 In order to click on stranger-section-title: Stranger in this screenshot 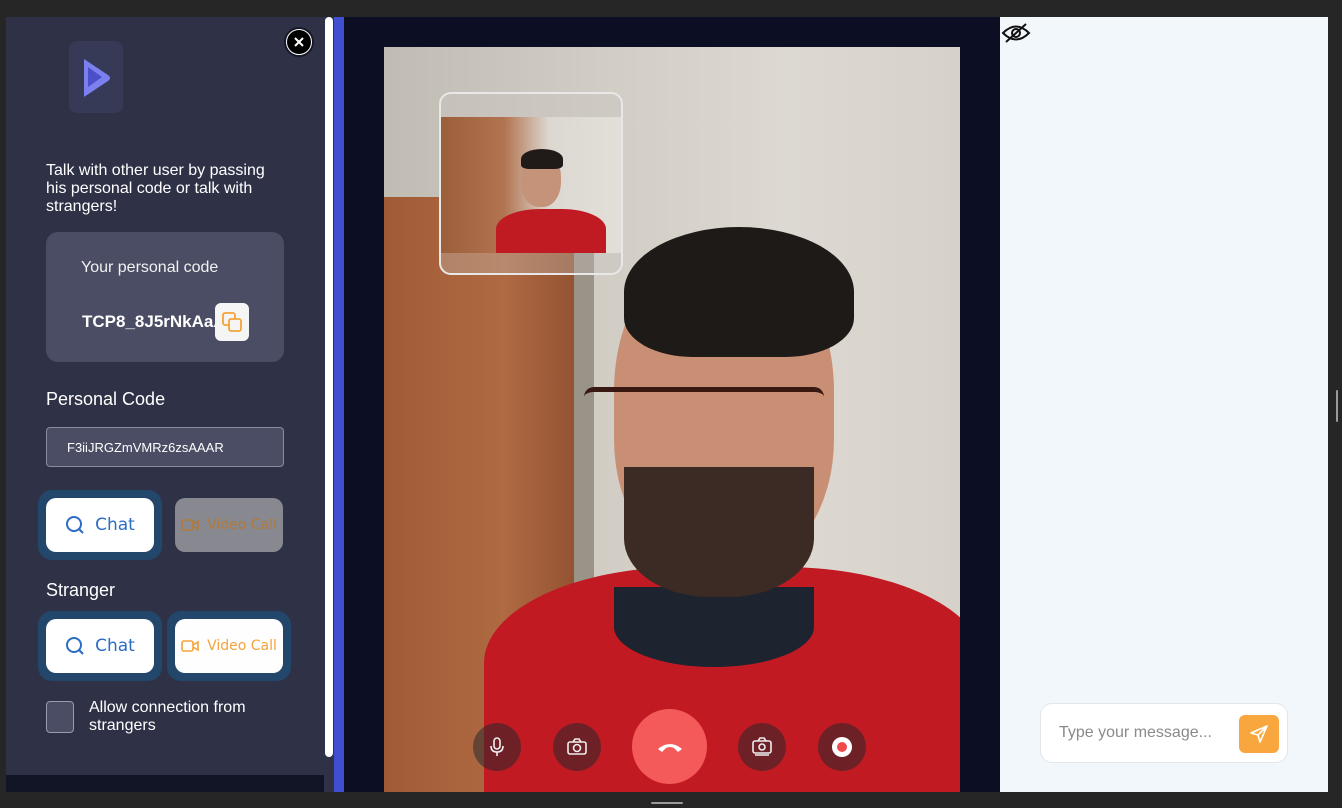, I will do `click(81, 590)`.